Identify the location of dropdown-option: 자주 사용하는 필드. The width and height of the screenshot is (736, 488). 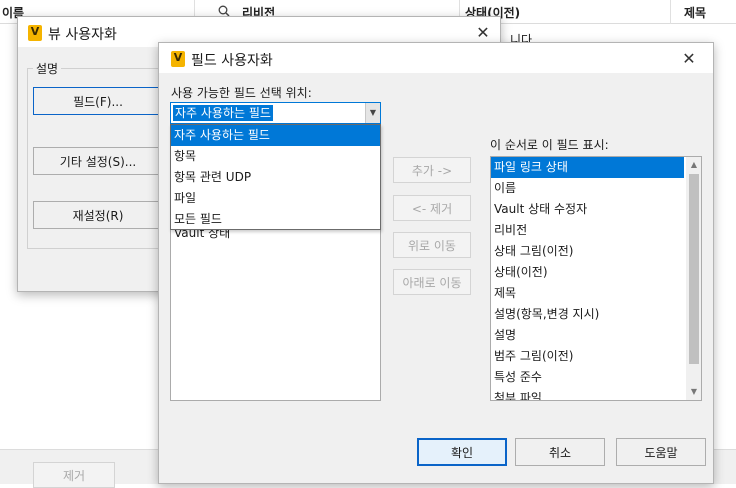
(275, 135).